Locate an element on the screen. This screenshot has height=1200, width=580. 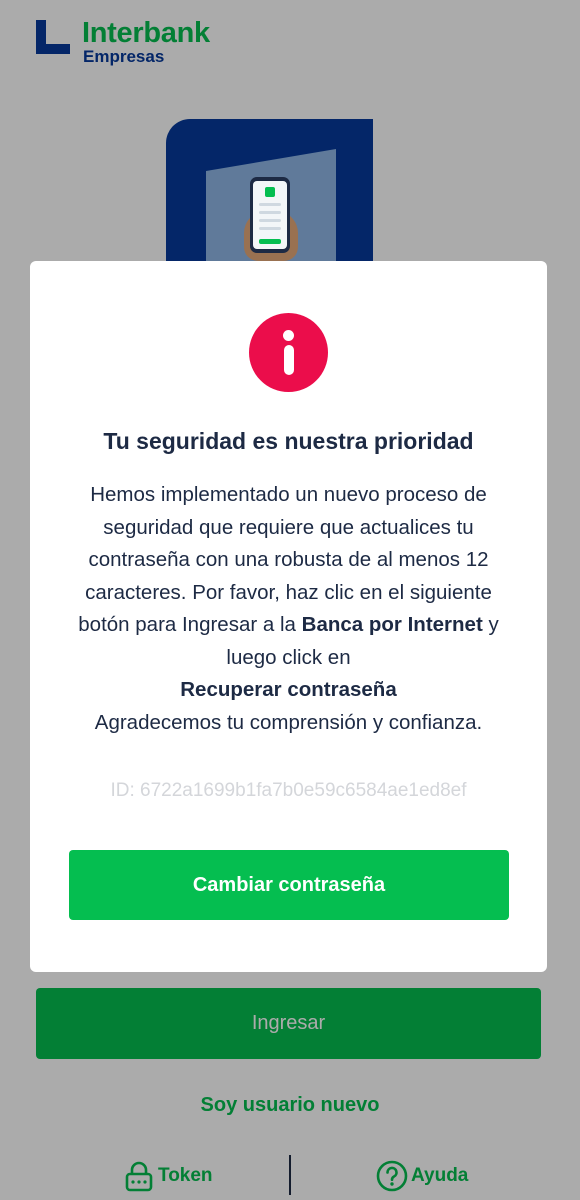
info-icon is located at coordinates (288, 352).